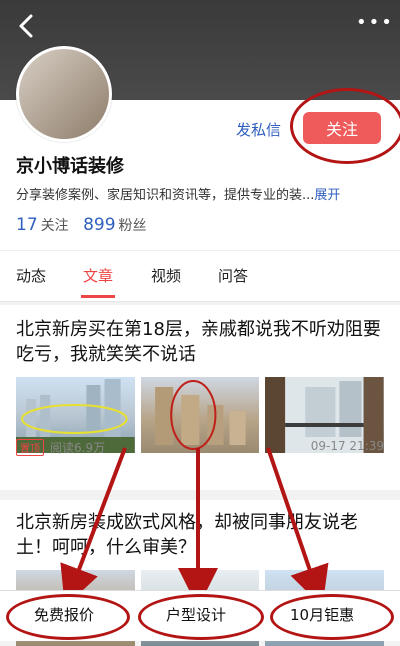 The width and height of the screenshot is (400, 646). Describe the element at coordinates (78, 448) in the screenshot. I see `read-count: 阅读6.9万` at that location.